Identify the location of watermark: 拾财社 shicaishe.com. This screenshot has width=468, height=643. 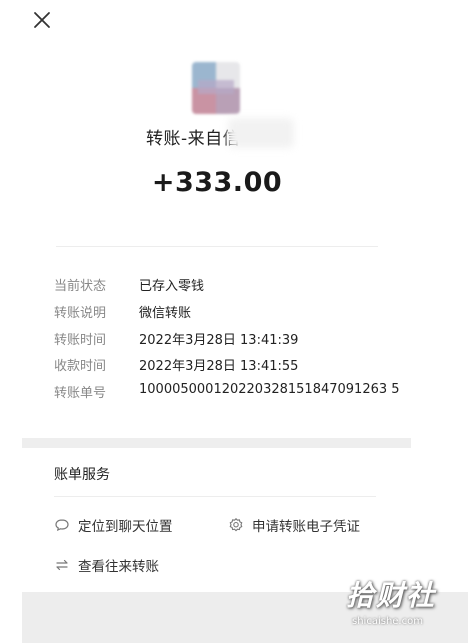
(401, 604).